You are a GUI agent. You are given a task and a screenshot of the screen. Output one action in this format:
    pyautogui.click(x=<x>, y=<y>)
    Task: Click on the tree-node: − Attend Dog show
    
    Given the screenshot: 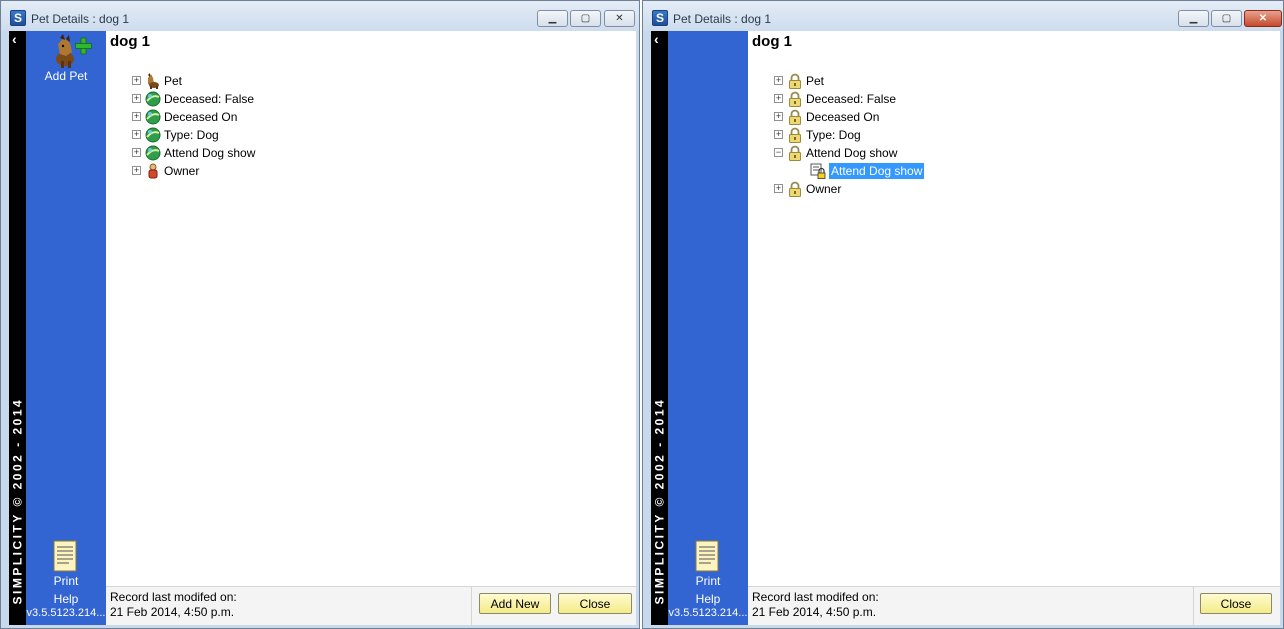 What is the action you would take?
    pyautogui.click(x=849, y=152)
    